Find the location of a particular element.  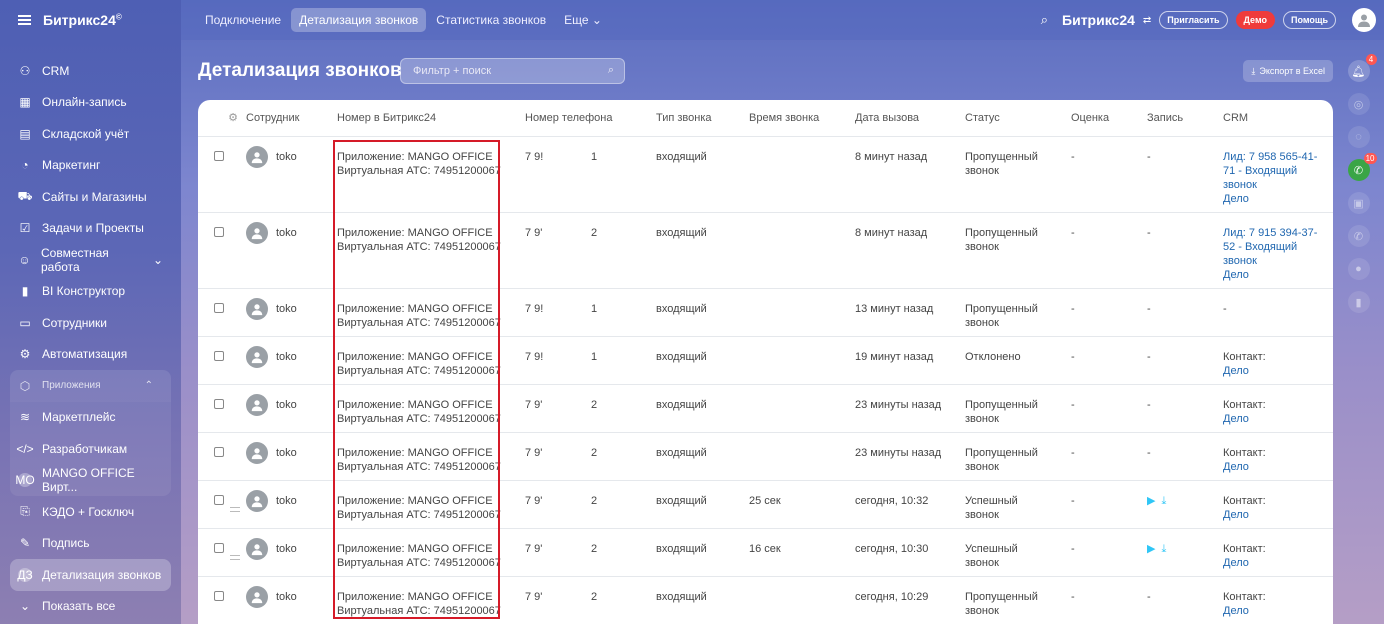

column-header: Сотрудник is located at coordinates (285, 118).